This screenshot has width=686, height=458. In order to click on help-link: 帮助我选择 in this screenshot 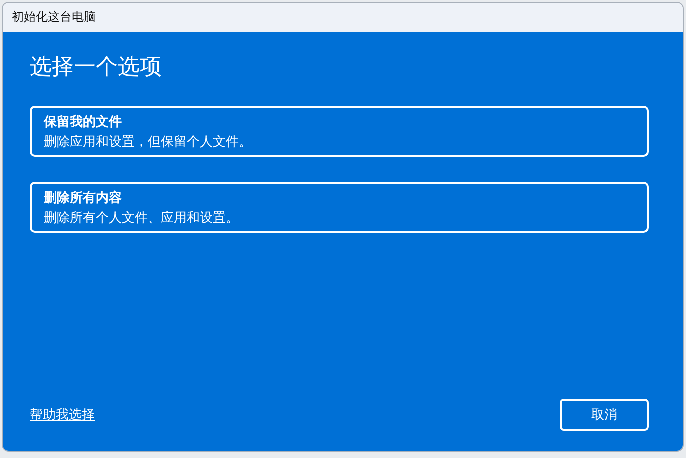, I will do `click(62, 415)`.